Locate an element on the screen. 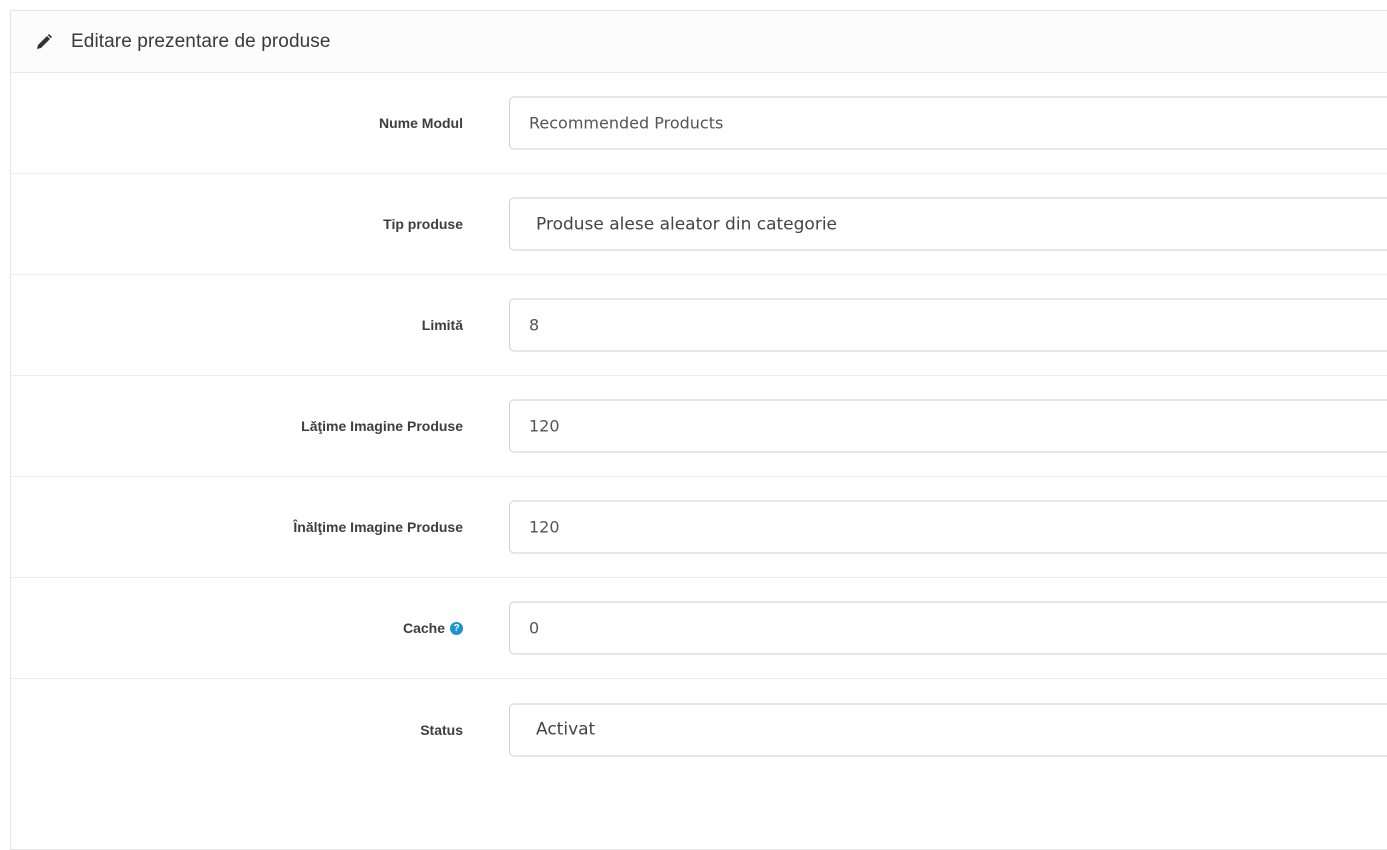 The image size is (1387, 850). image-height-label: Înălţime Imagine Produse is located at coordinates (378, 527).